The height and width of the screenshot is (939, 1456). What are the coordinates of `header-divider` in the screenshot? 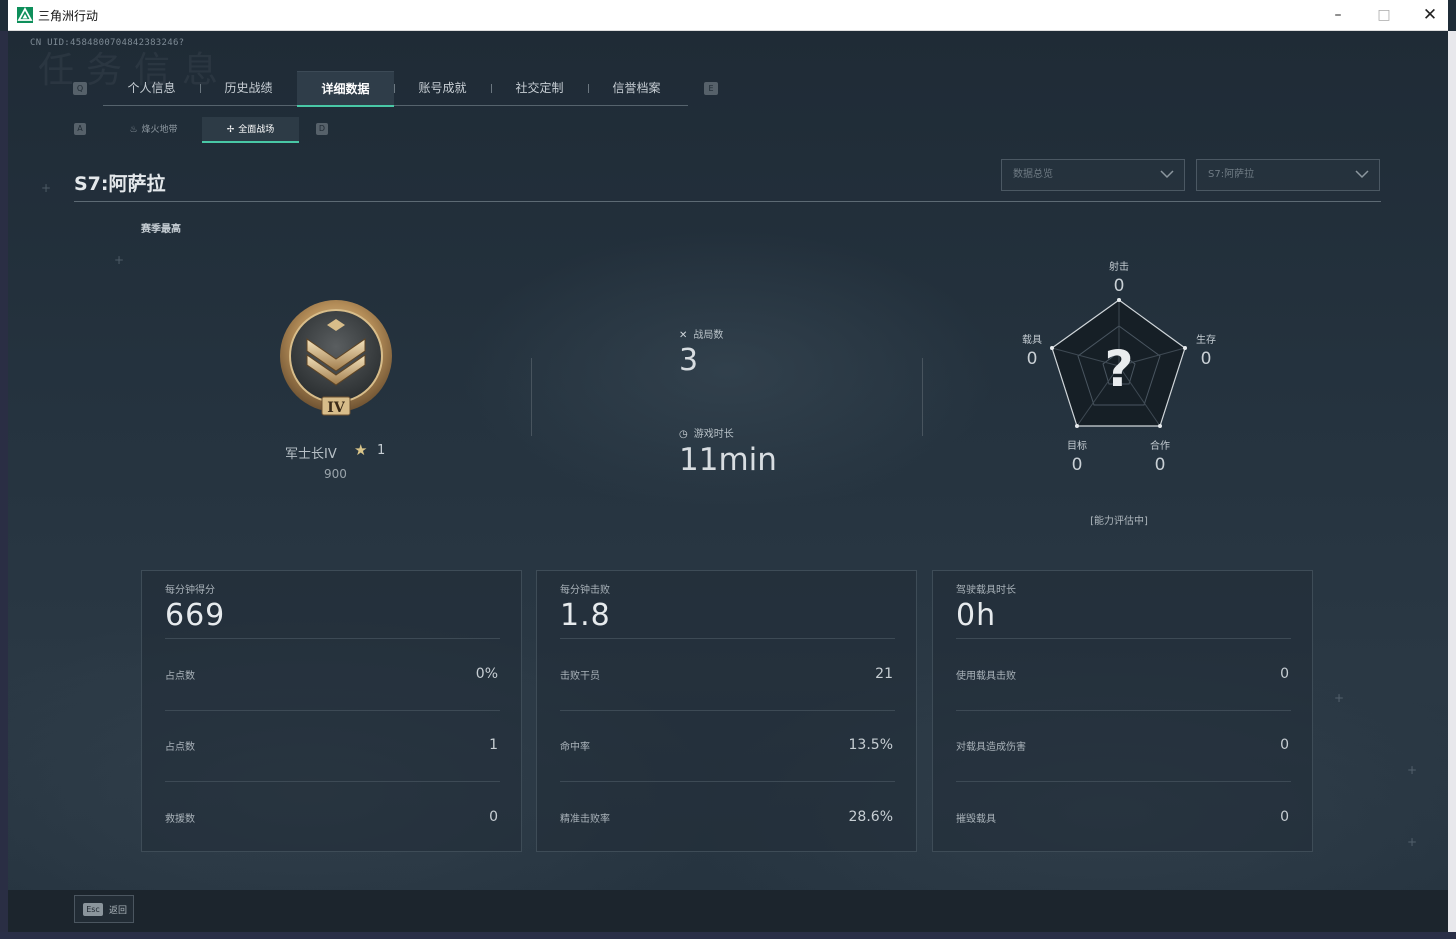 It's located at (727, 201).